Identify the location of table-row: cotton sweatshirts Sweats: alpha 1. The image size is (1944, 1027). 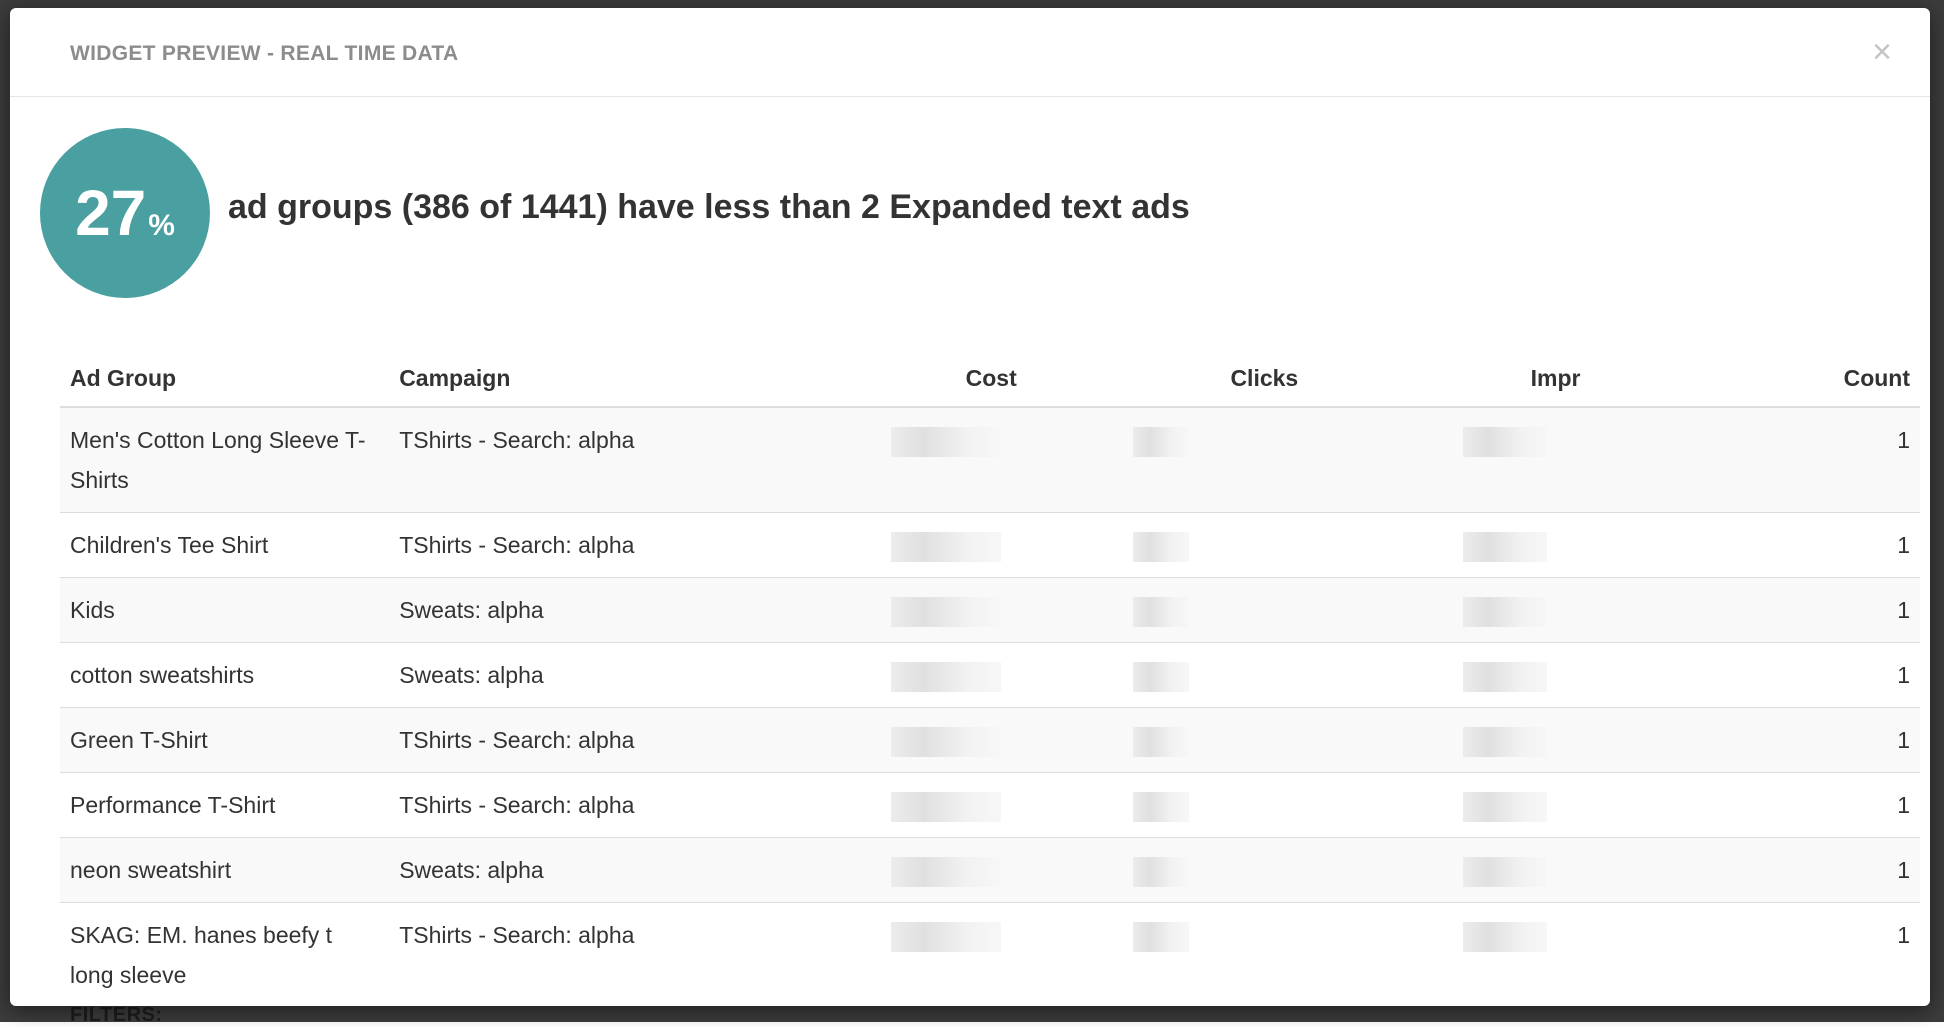
(990, 675).